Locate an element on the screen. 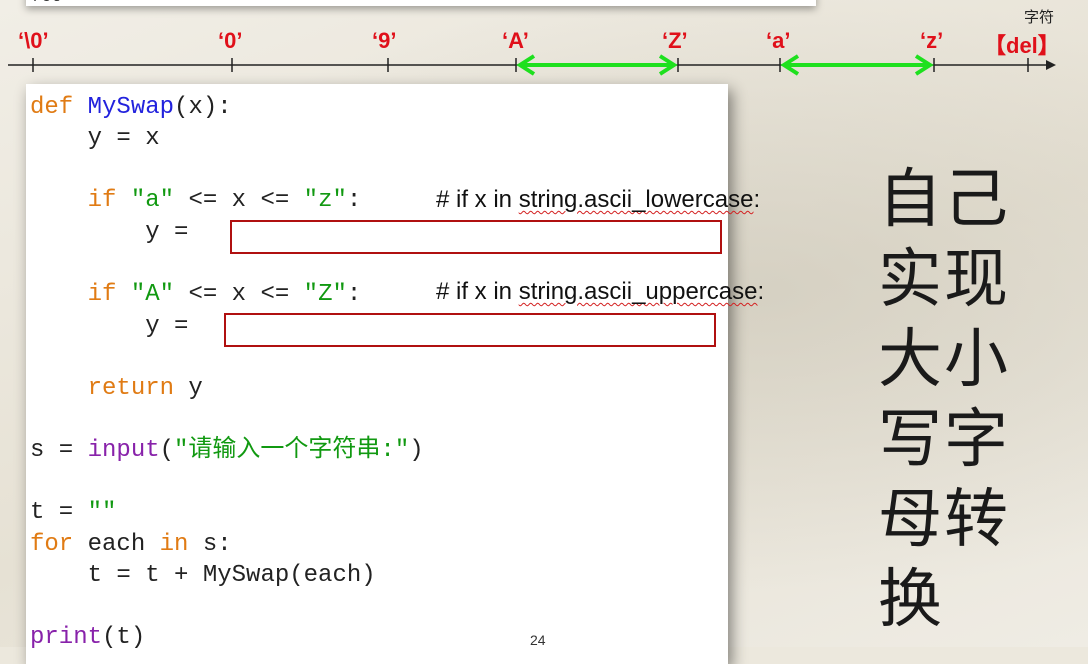  code-line-input: s = input("请输入一个字符串:") is located at coordinates (227, 451).